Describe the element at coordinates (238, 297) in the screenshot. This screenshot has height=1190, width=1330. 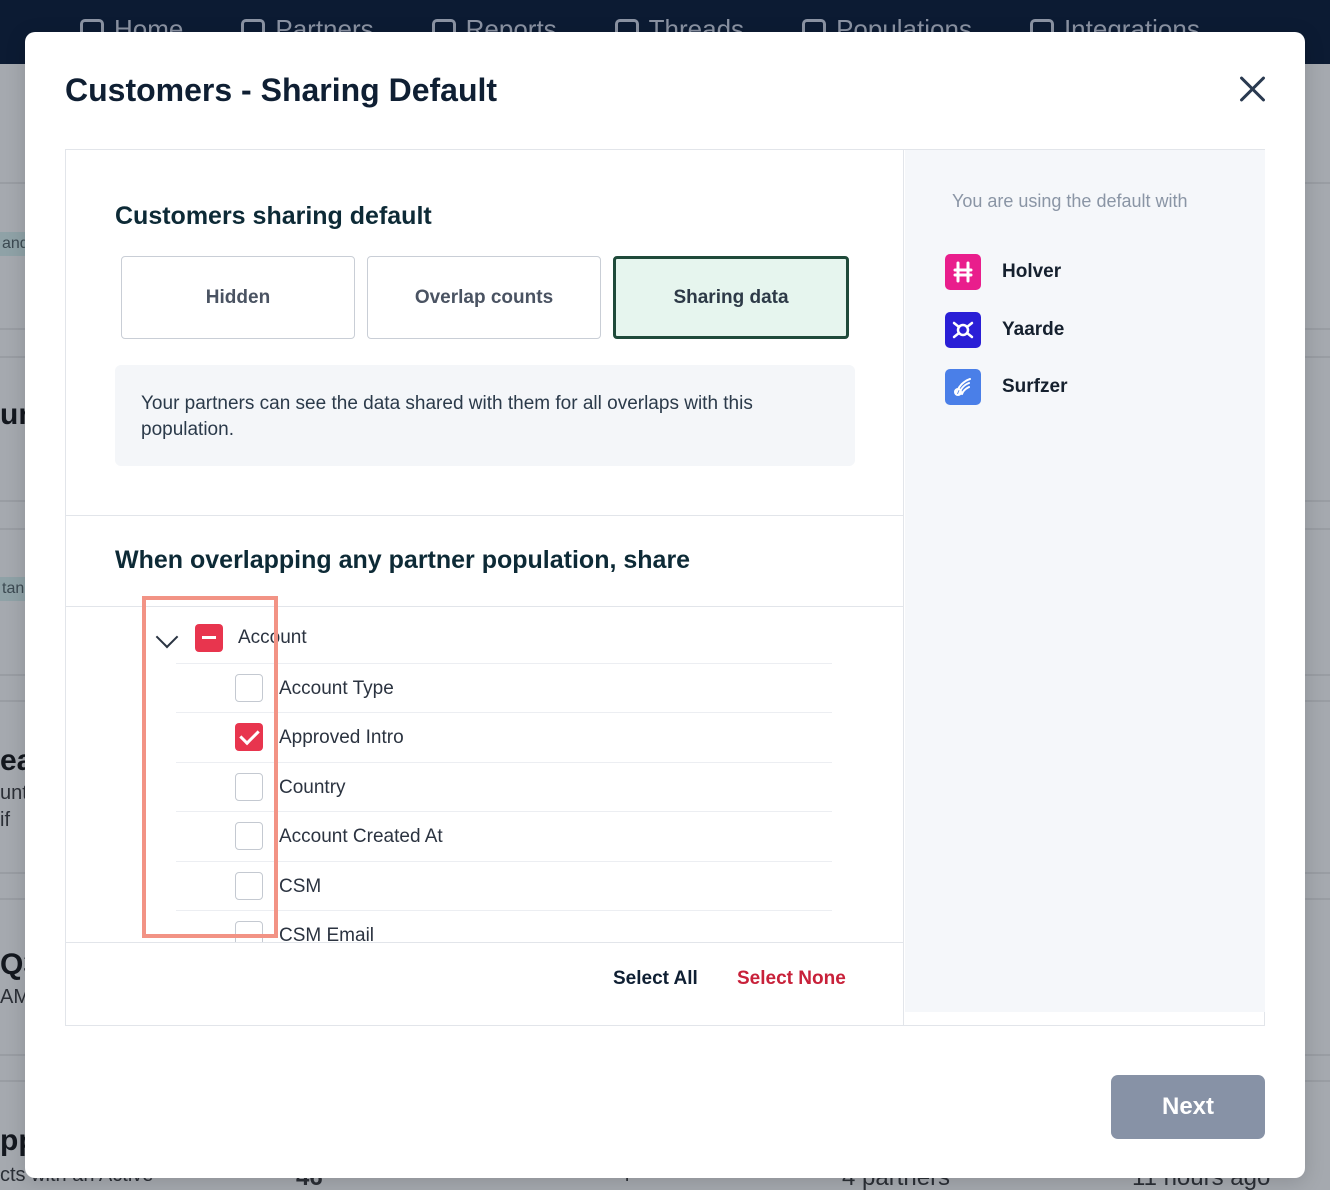
I see `option-hidden: Hidden` at that location.